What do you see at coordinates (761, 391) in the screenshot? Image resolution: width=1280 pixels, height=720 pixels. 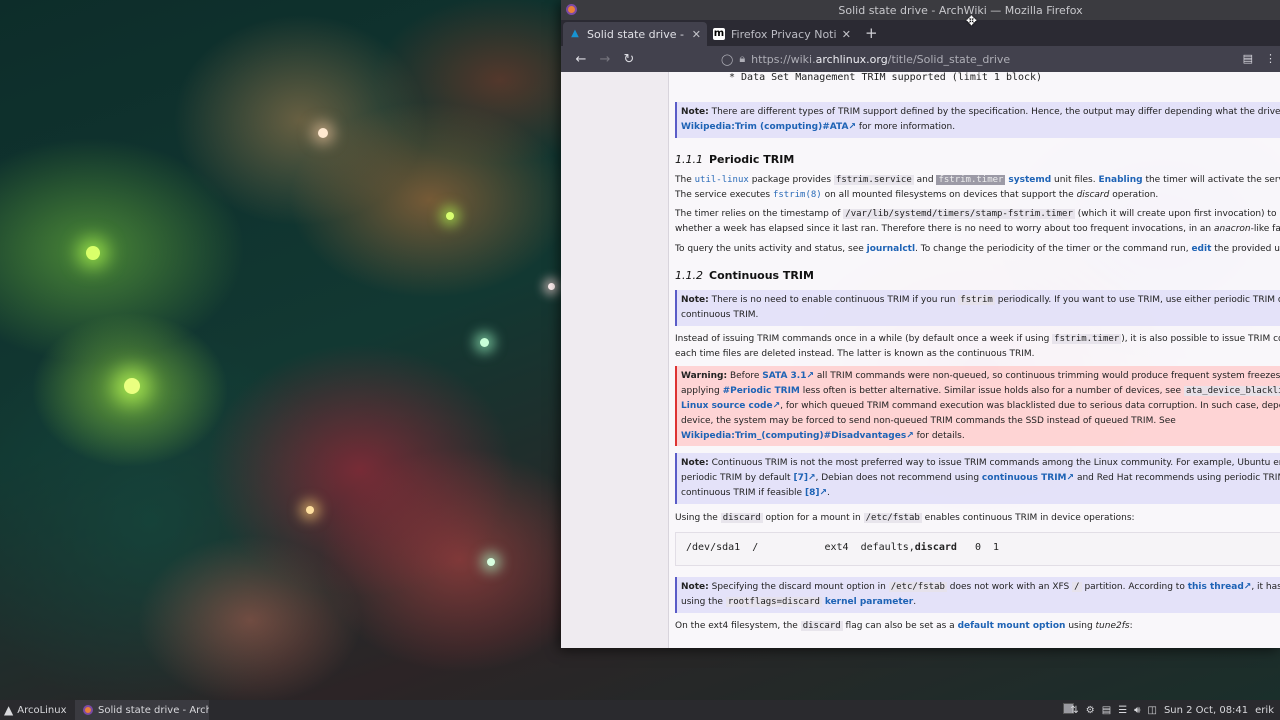 I see `periodic-trim-link: #Periodic TRIM` at bounding box center [761, 391].